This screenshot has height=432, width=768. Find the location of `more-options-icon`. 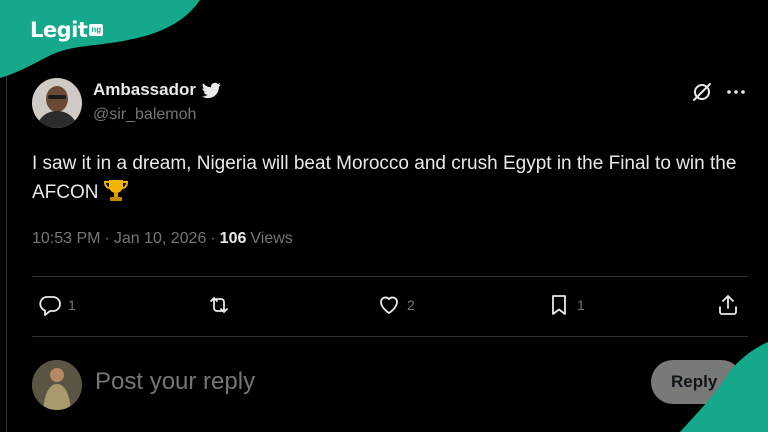

more-options-icon is located at coordinates (736, 92).